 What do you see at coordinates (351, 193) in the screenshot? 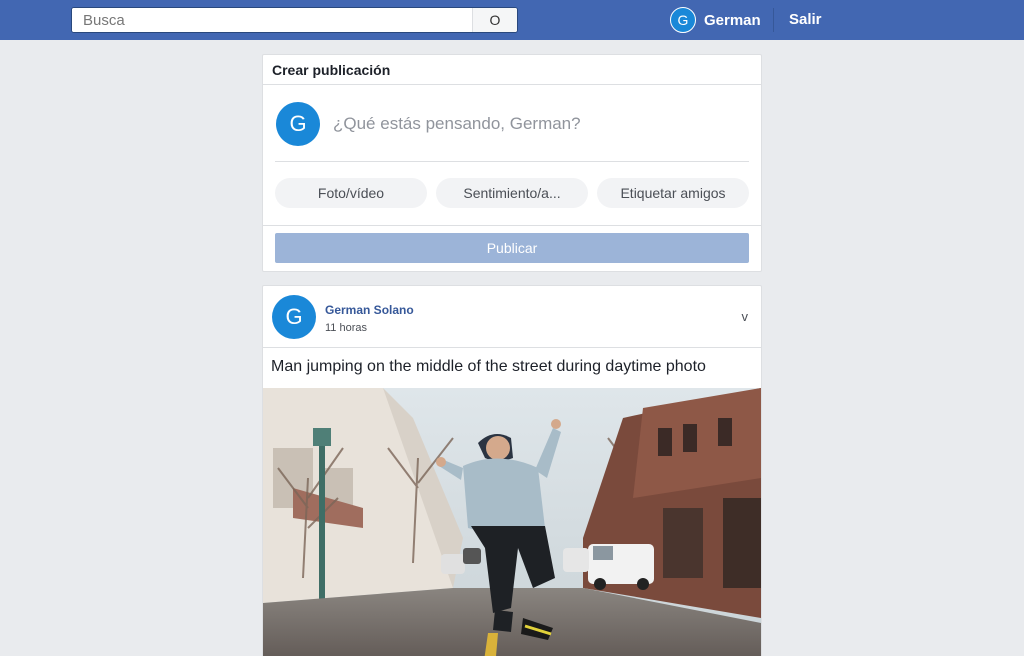
I see `photo-video-button: Foto/vídeo` at bounding box center [351, 193].